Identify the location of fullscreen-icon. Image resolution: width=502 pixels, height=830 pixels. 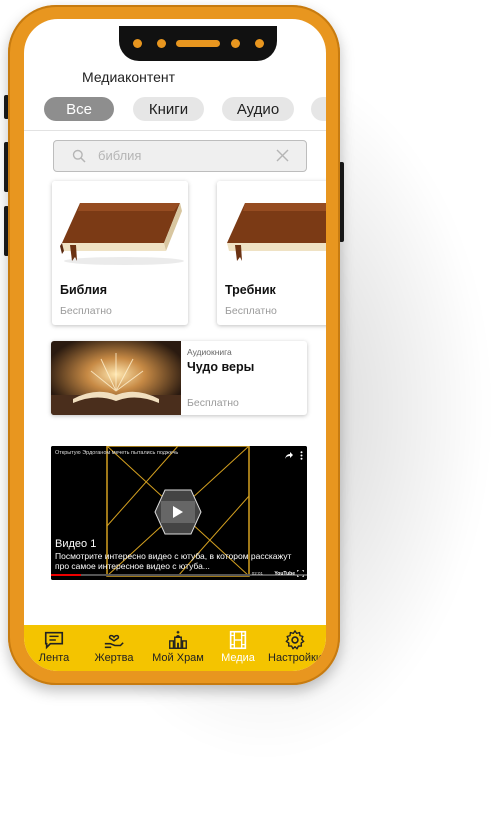
(300, 573).